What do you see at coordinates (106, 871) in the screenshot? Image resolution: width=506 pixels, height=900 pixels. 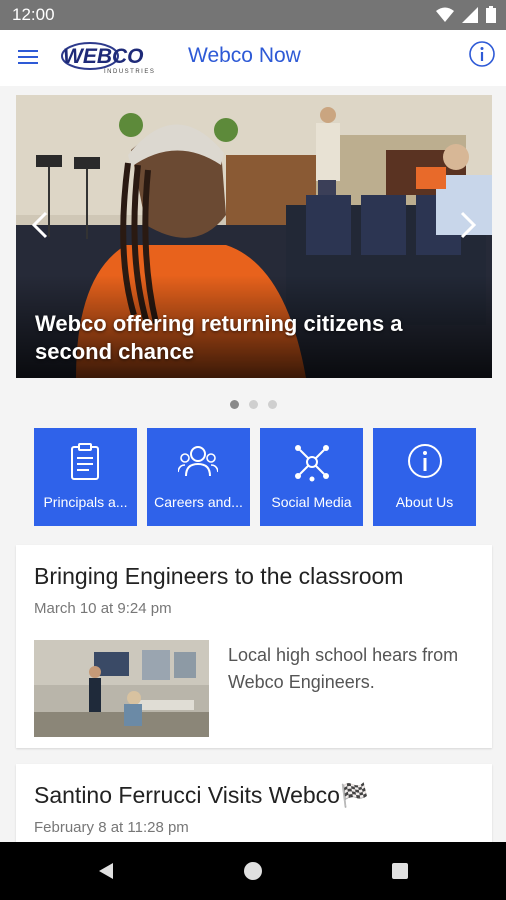 I see `back-icon` at bounding box center [106, 871].